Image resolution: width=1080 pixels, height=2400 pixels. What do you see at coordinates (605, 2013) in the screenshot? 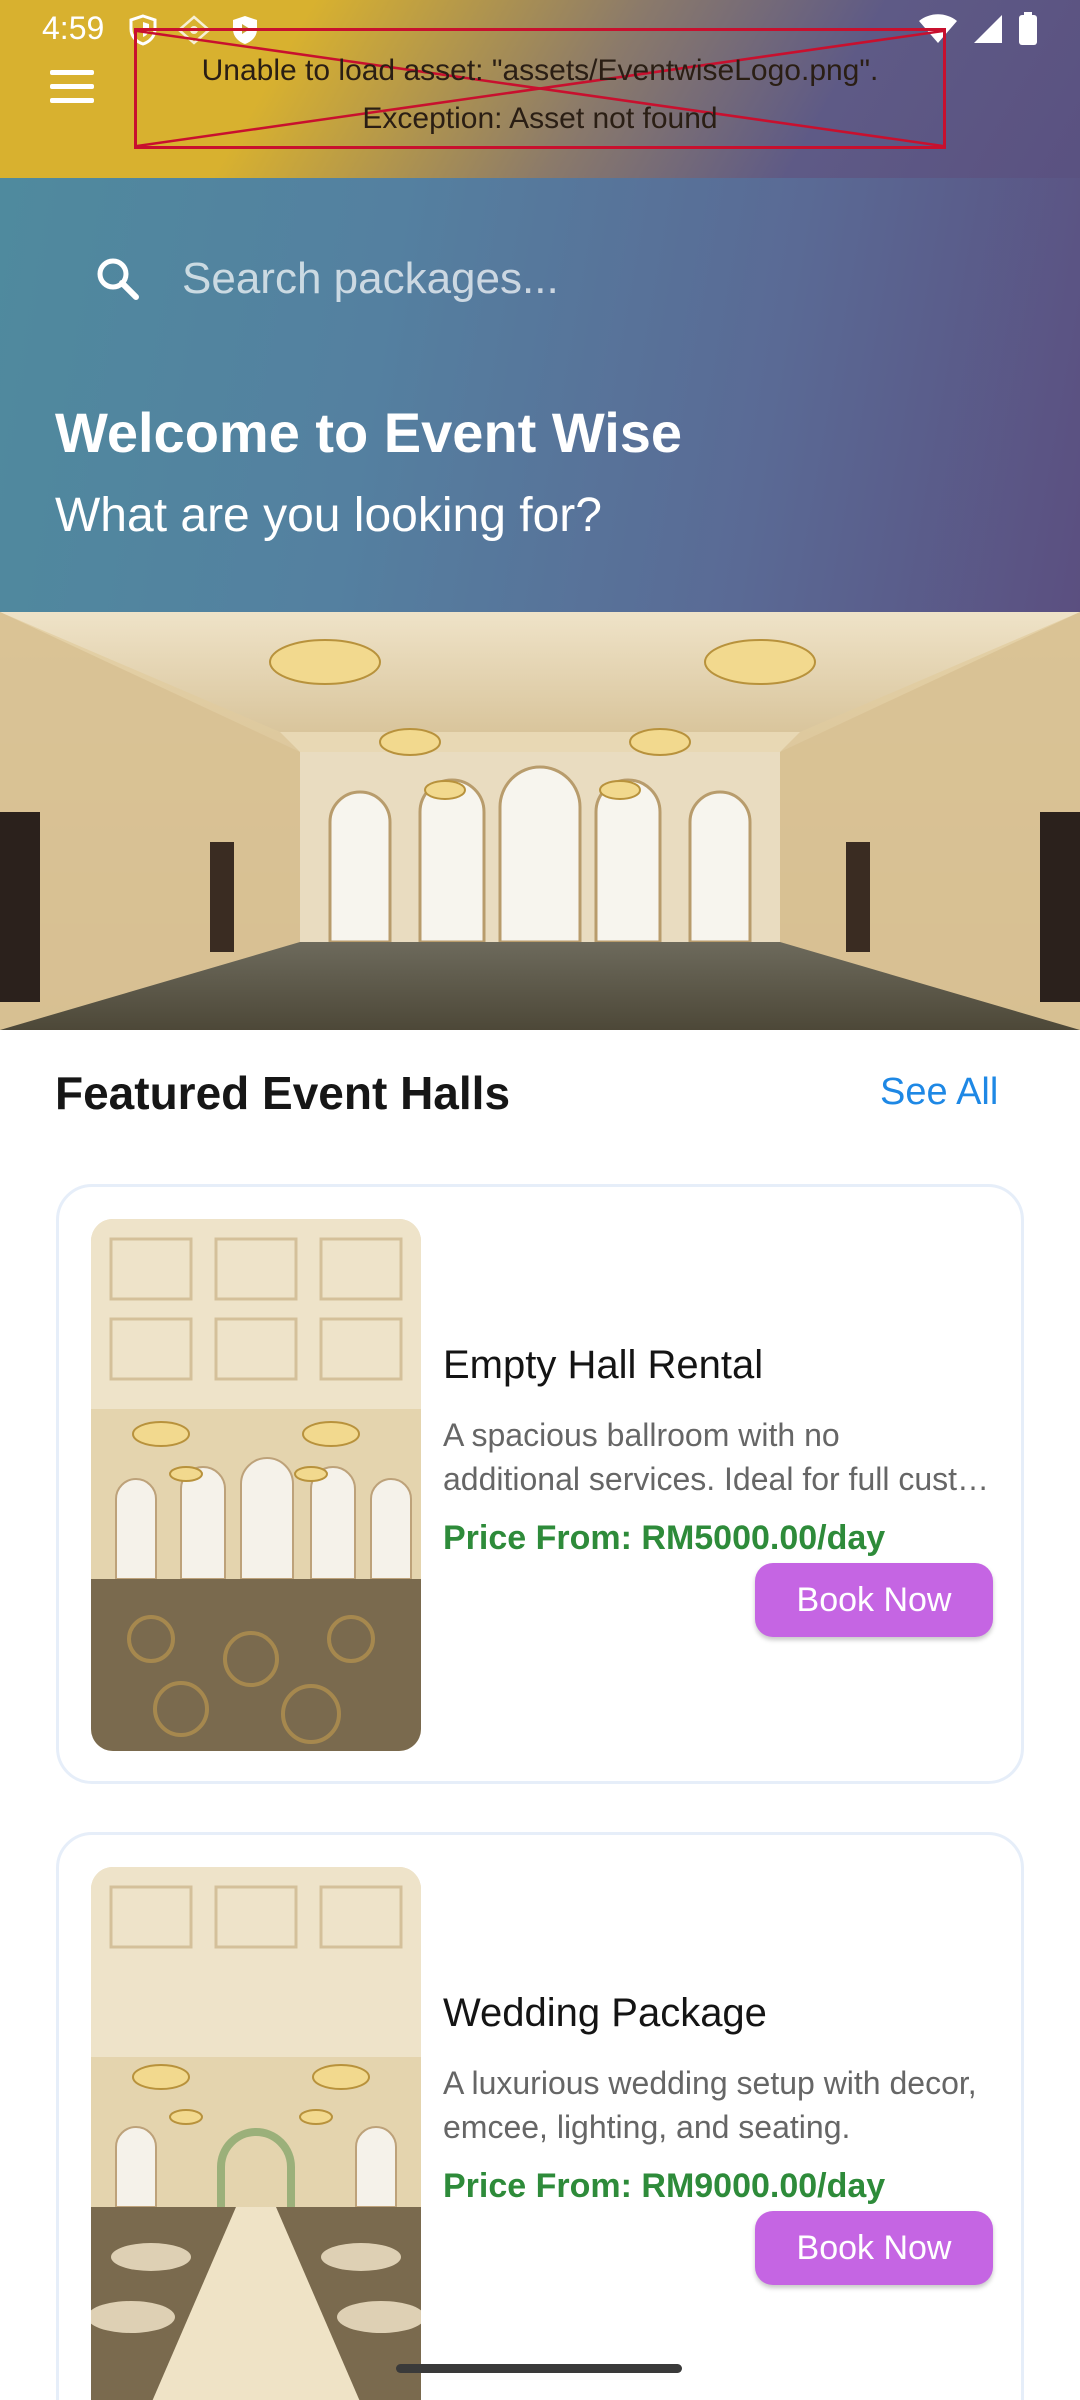
I see `hall-title: Wedding Package` at bounding box center [605, 2013].